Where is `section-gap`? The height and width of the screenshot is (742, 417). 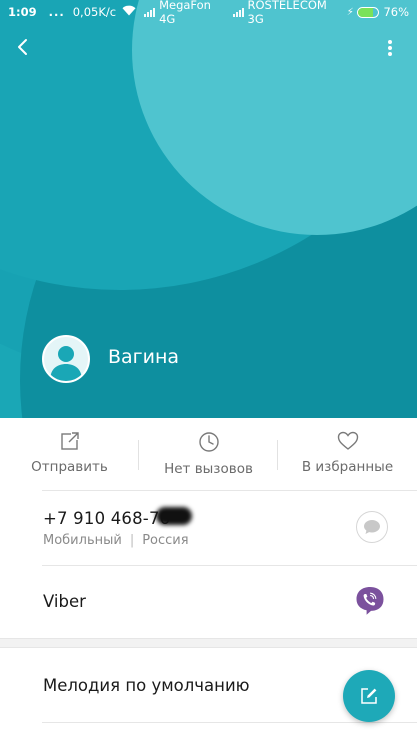
section-gap is located at coordinates (208, 643).